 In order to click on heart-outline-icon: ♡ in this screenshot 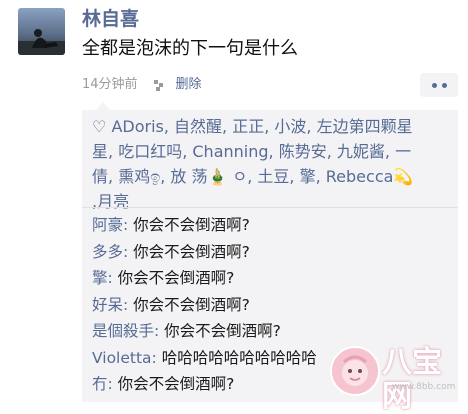, I will do `click(102, 126)`.